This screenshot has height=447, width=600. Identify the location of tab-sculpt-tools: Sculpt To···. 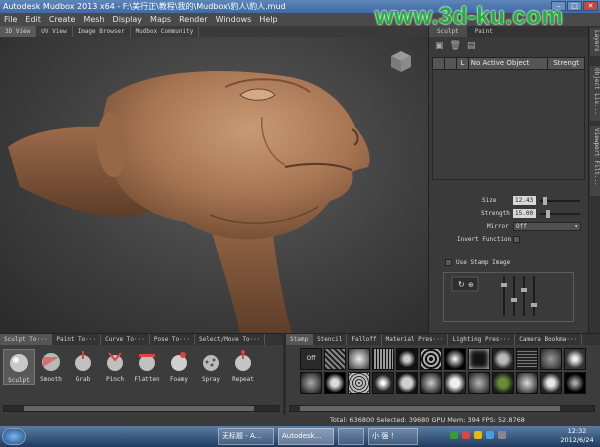
(26, 339).